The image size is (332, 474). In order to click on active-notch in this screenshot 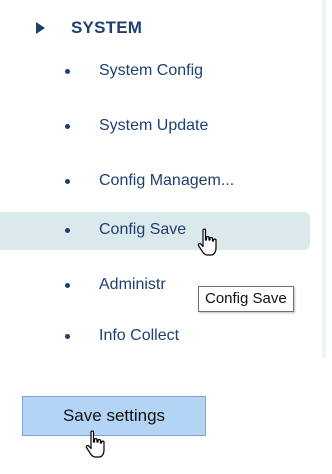, I will do `click(318, 231)`.